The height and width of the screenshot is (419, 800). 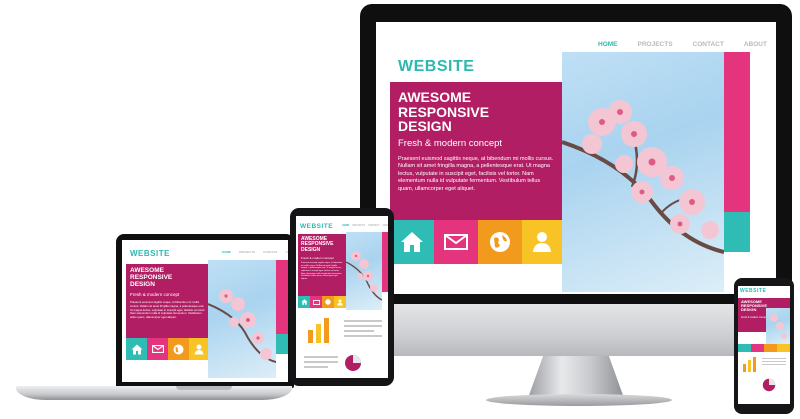 What do you see at coordinates (579, 400) in the screenshot?
I see `monitor-base` at bounding box center [579, 400].